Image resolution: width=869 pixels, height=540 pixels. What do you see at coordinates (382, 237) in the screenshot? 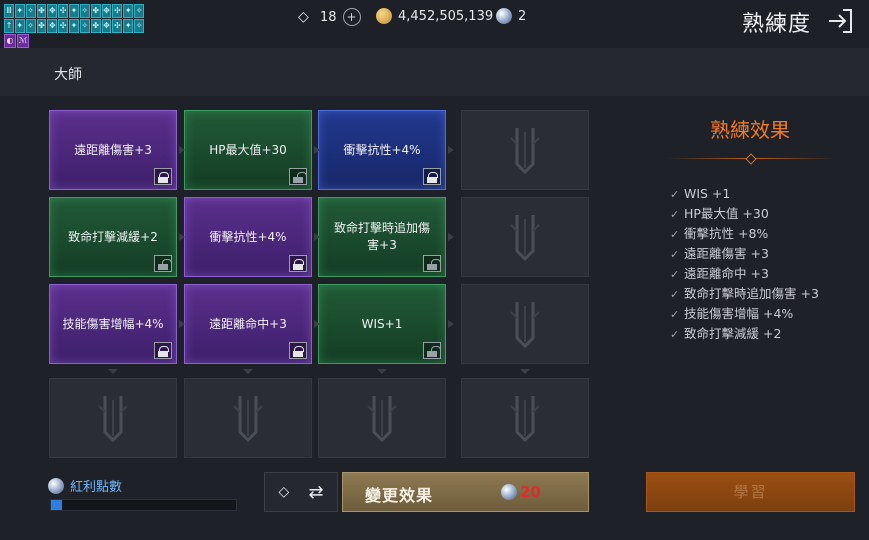
I see `mastery-card: 致命打擊時追加傷害+3` at bounding box center [382, 237].